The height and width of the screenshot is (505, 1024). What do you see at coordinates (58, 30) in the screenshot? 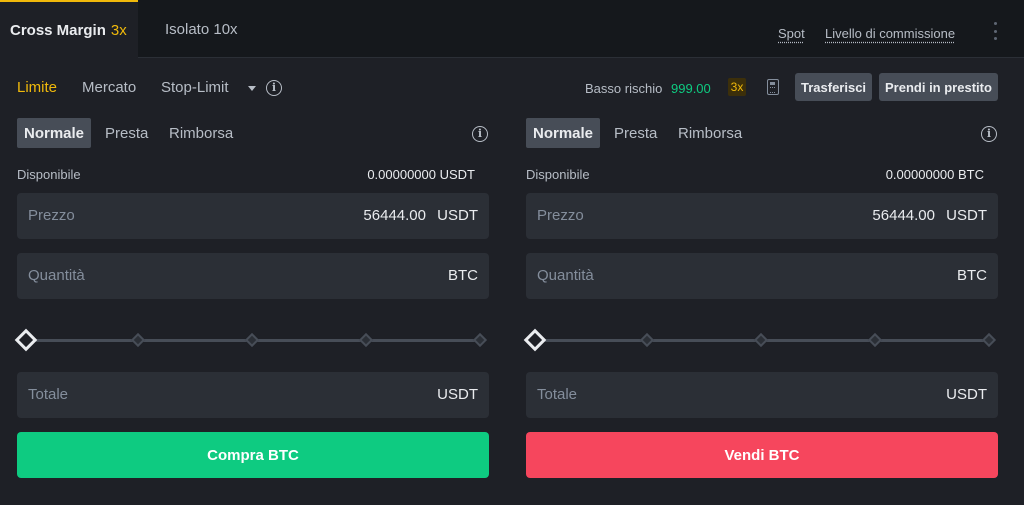
I see `cross-margin-label: Cross Margin` at bounding box center [58, 30].